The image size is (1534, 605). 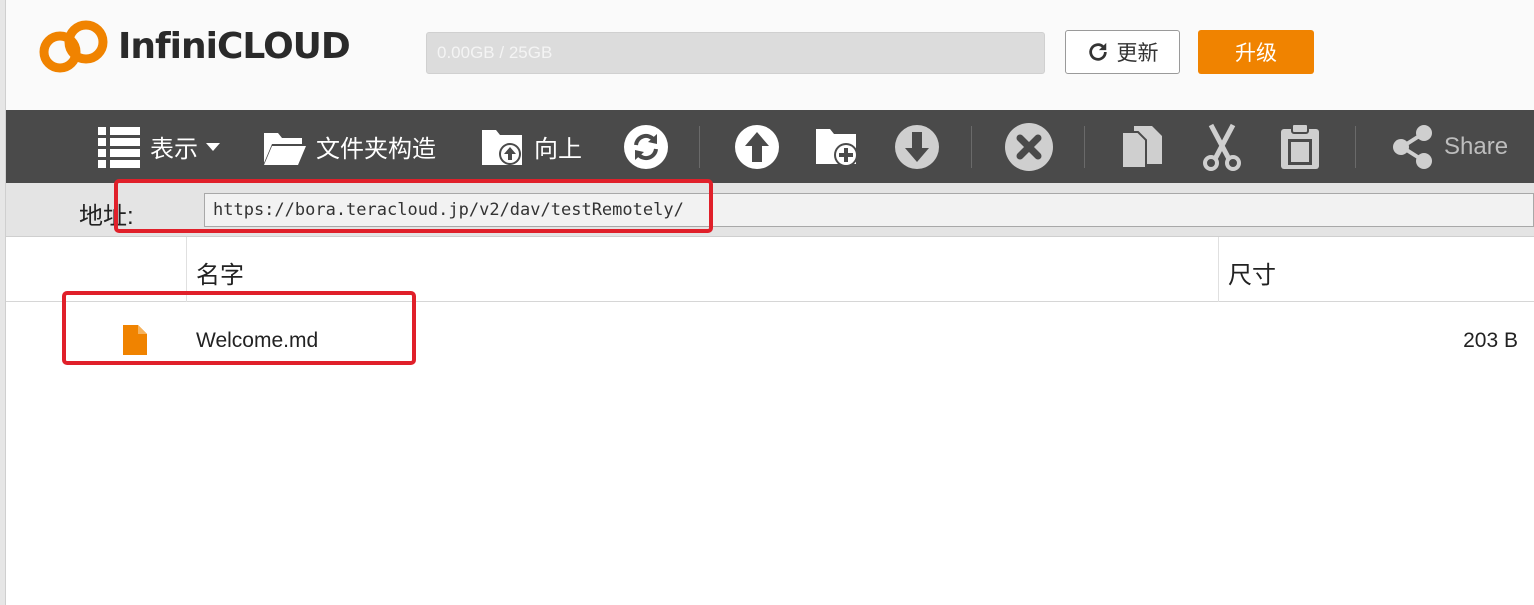 I want to click on logo-text: InfiniCLOUD, so click(x=234, y=46).